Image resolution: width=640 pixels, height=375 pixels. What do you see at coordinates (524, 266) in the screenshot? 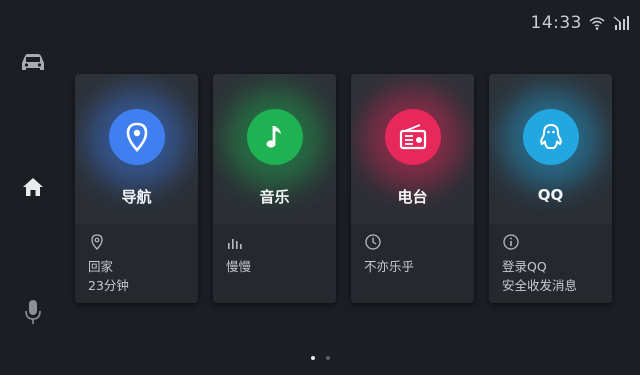
I see `qq-login: 登录QQ` at bounding box center [524, 266].